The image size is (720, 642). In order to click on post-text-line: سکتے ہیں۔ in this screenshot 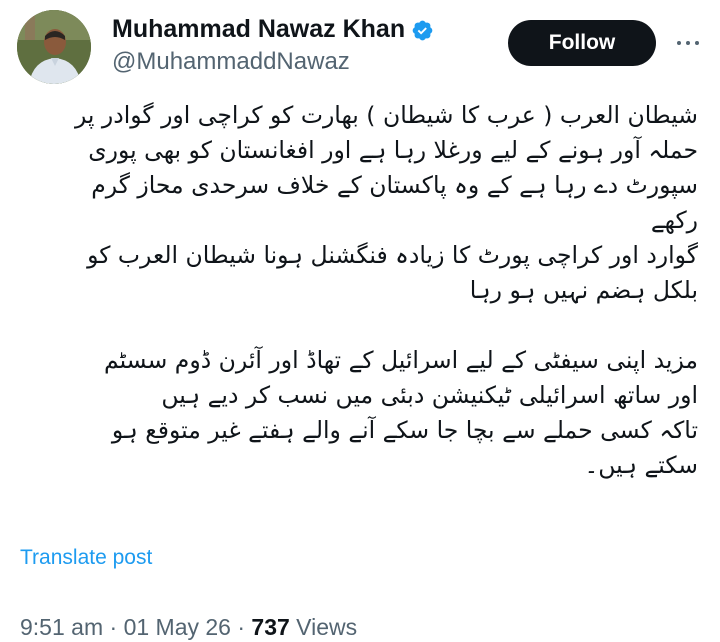, I will do `click(641, 465)`.